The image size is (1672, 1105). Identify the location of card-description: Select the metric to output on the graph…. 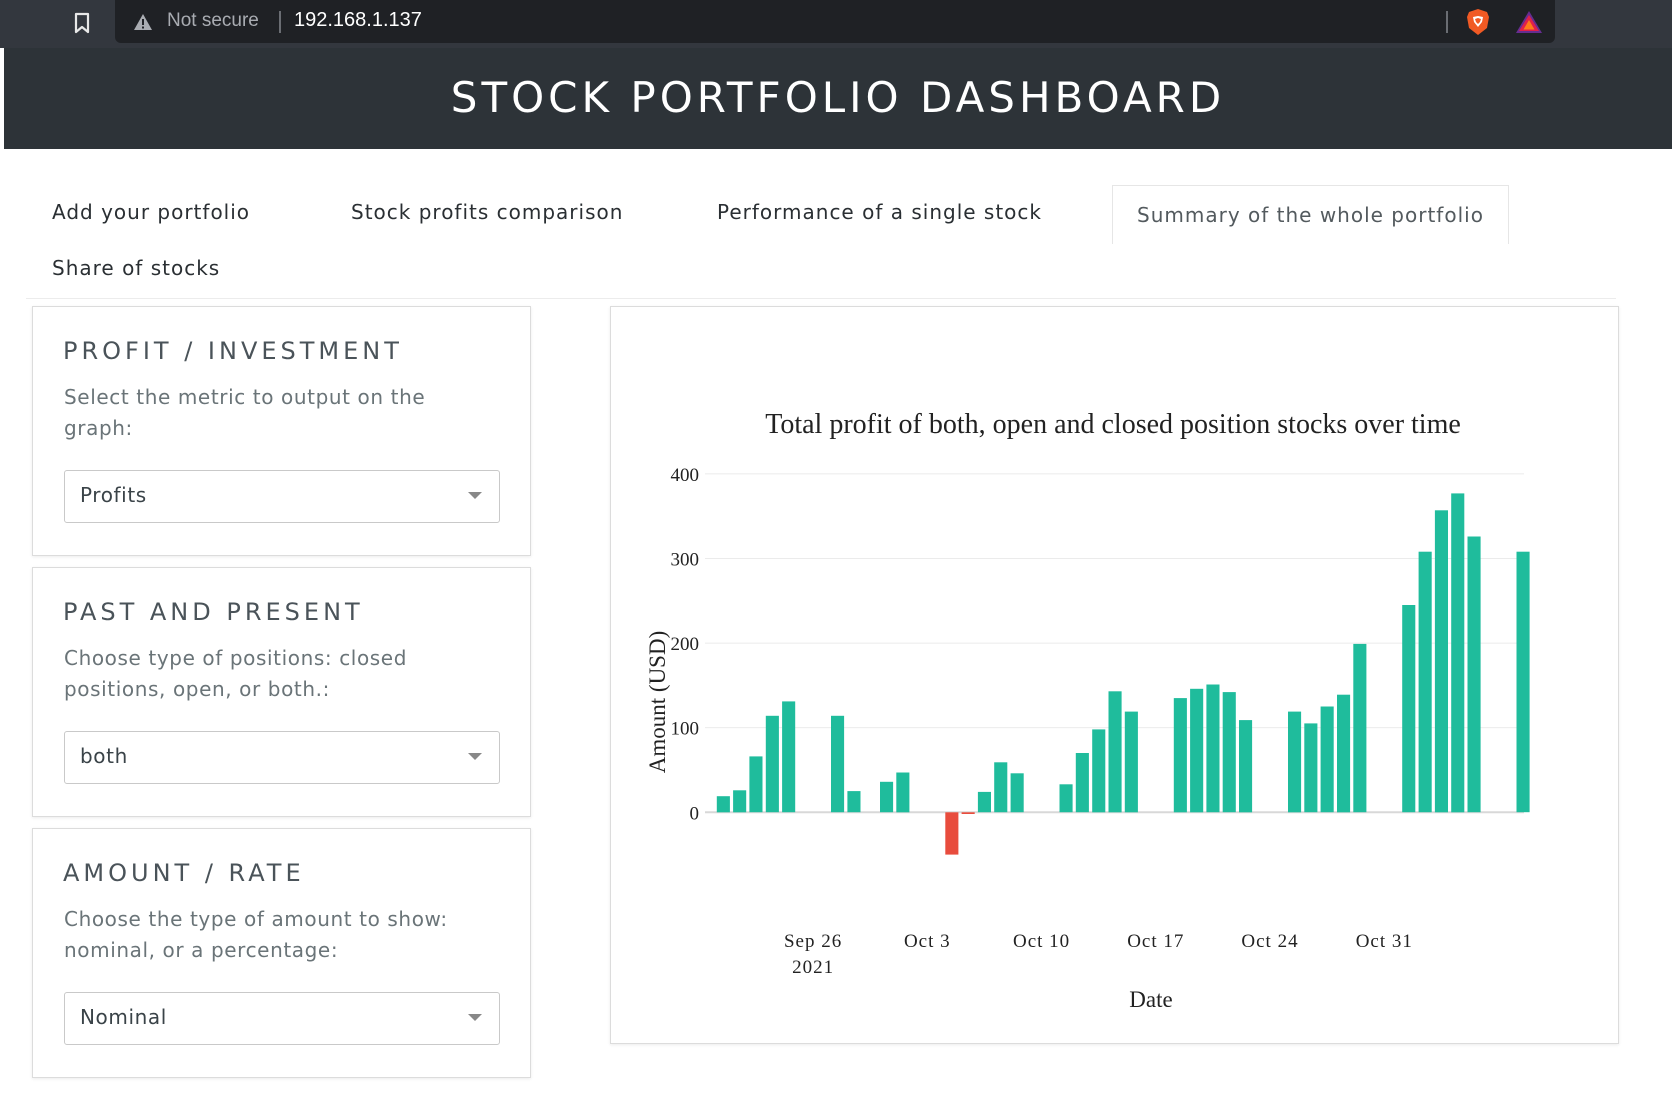
(245, 412).